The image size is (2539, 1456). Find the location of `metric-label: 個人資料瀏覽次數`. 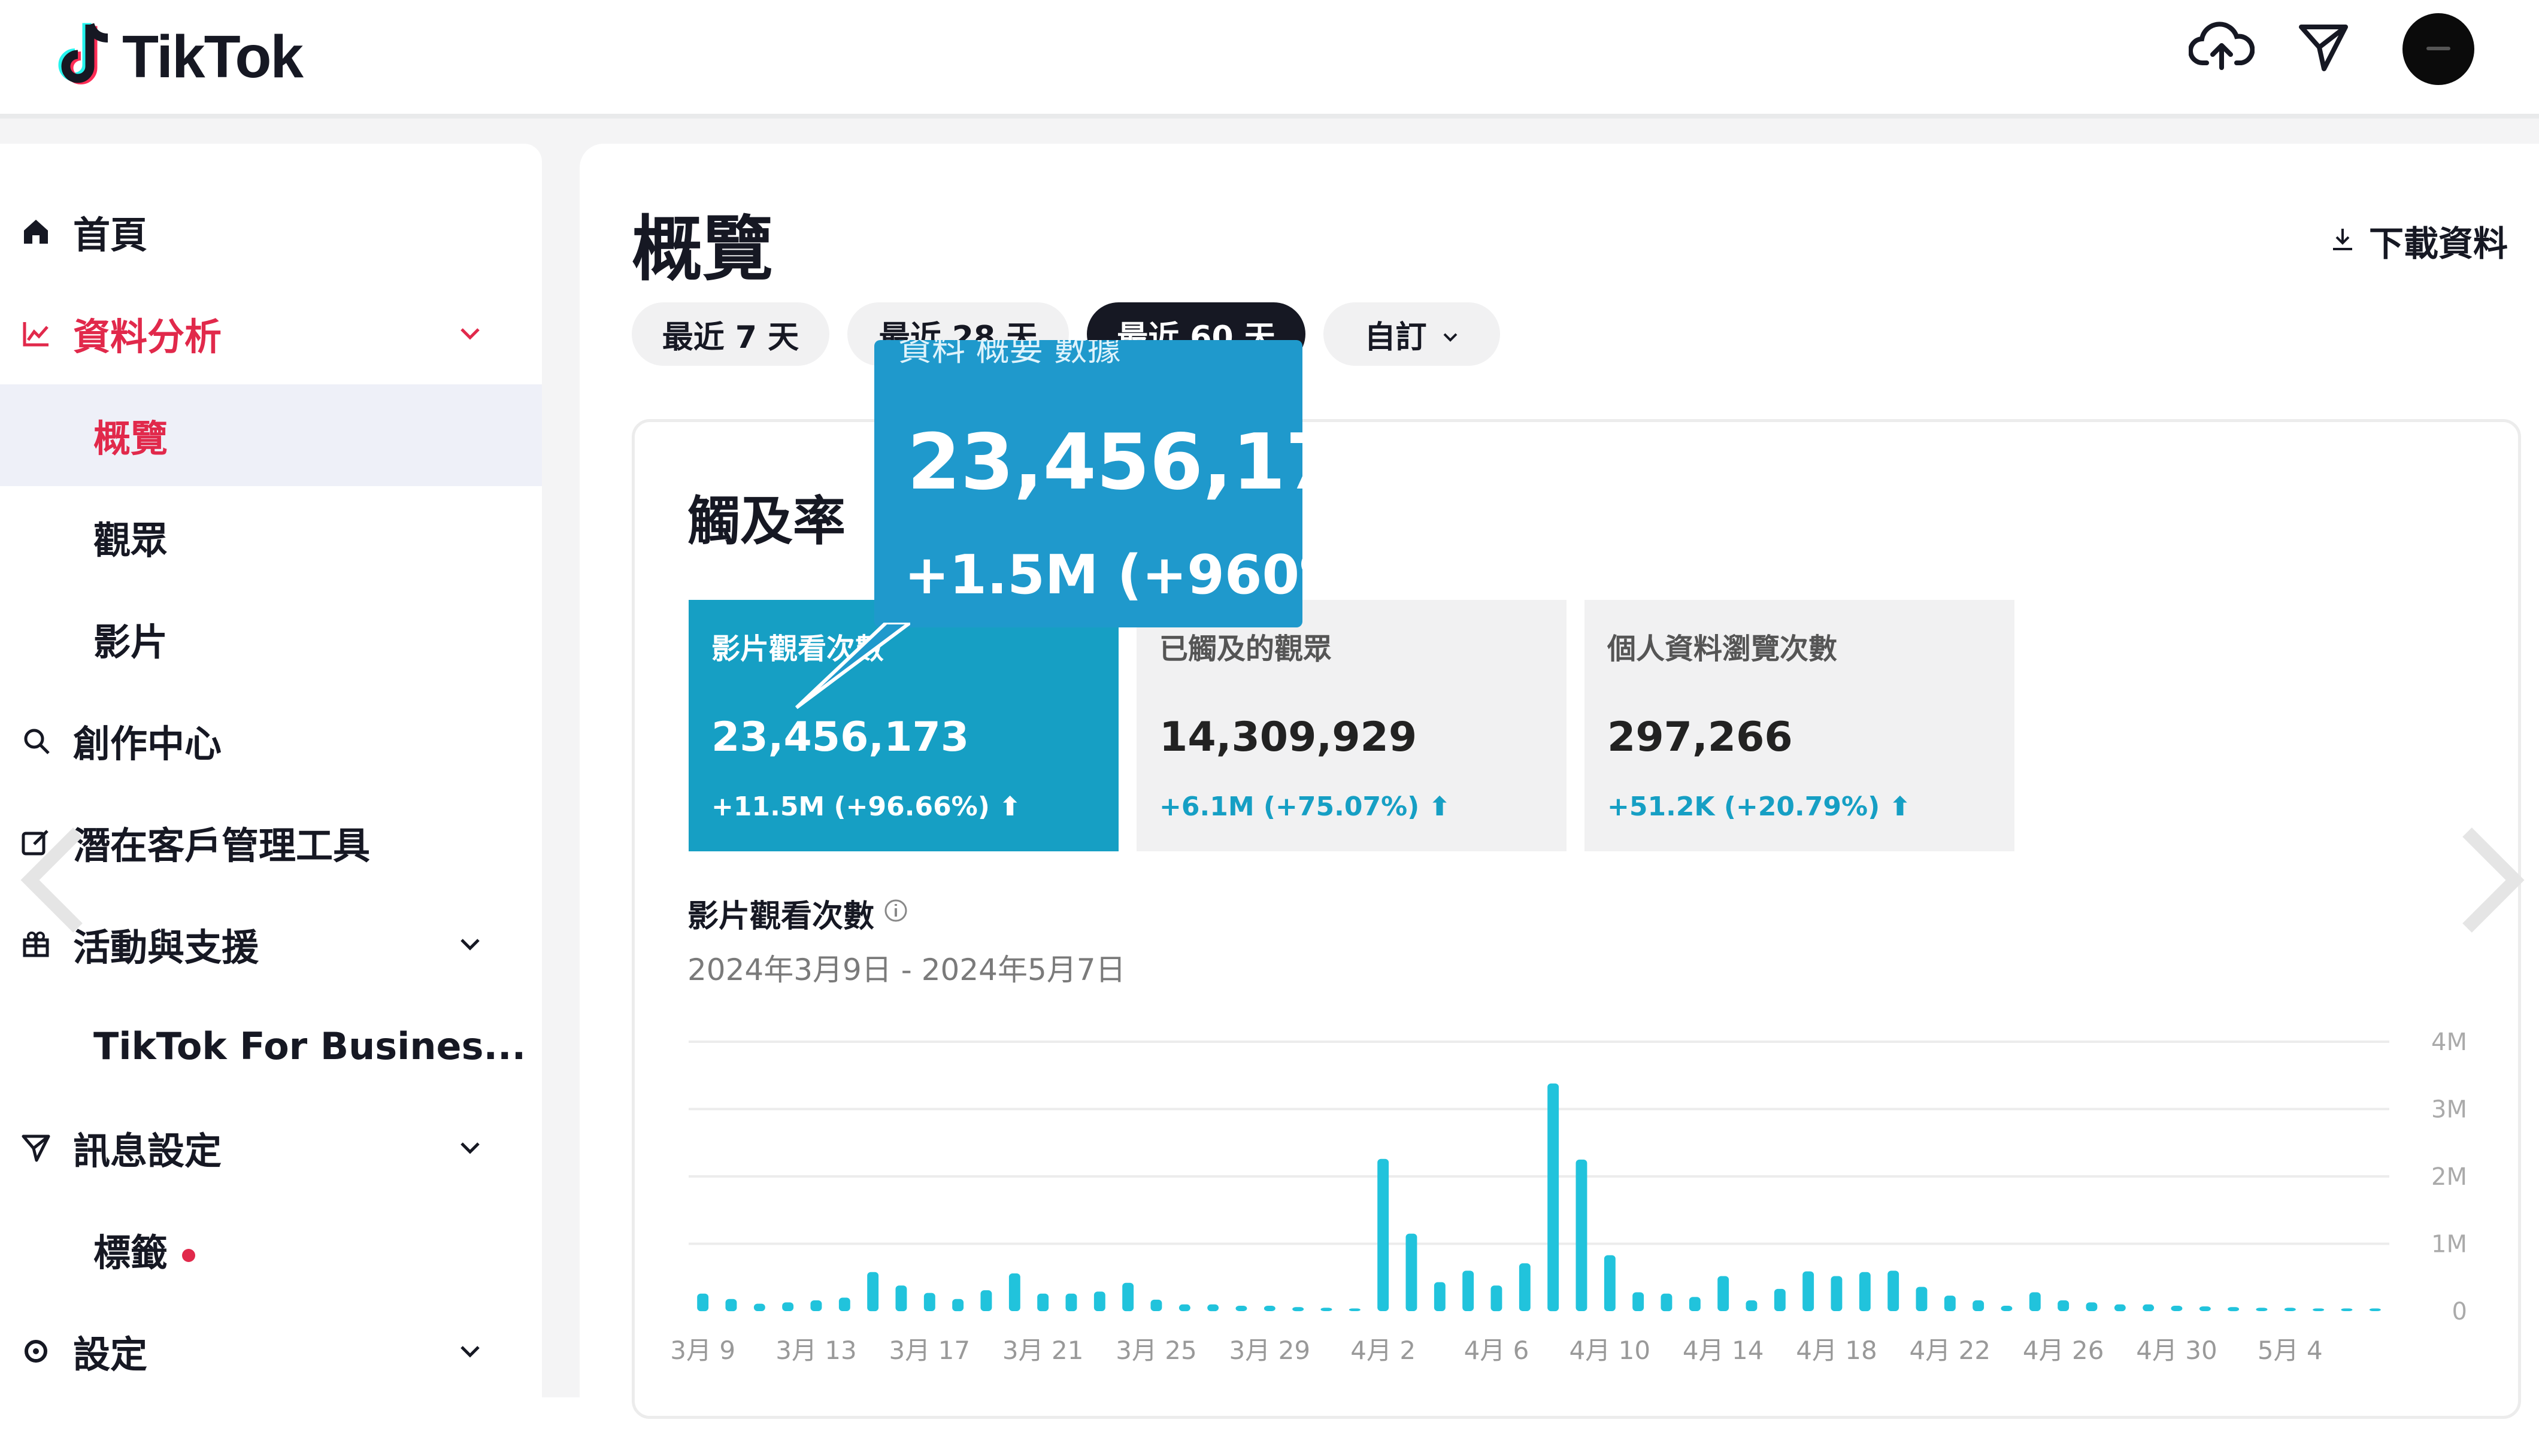

metric-label: 個人資料瀏覽次數 is located at coordinates (1723, 649).